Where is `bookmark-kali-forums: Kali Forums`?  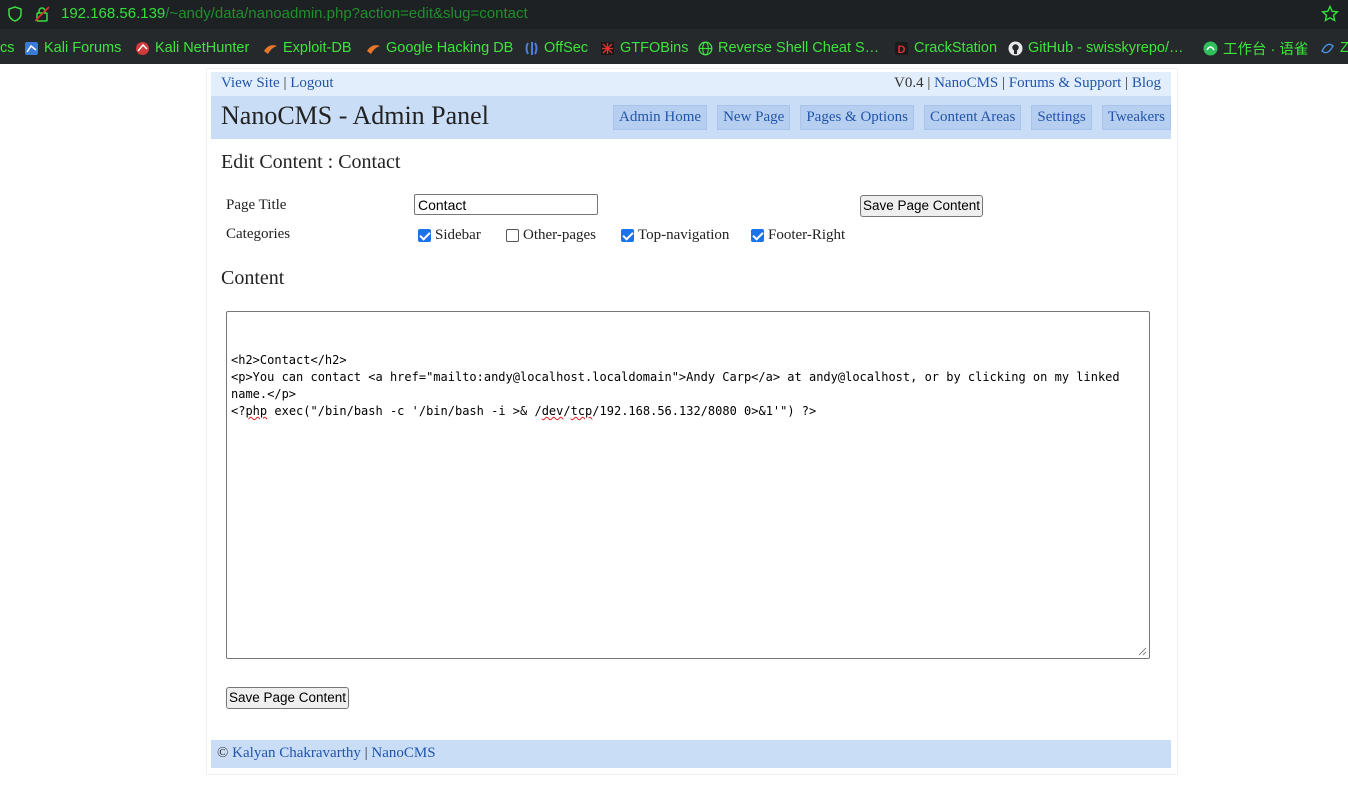 bookmark-kali-forums: Kali Forums is located at coordinates (72, 48).